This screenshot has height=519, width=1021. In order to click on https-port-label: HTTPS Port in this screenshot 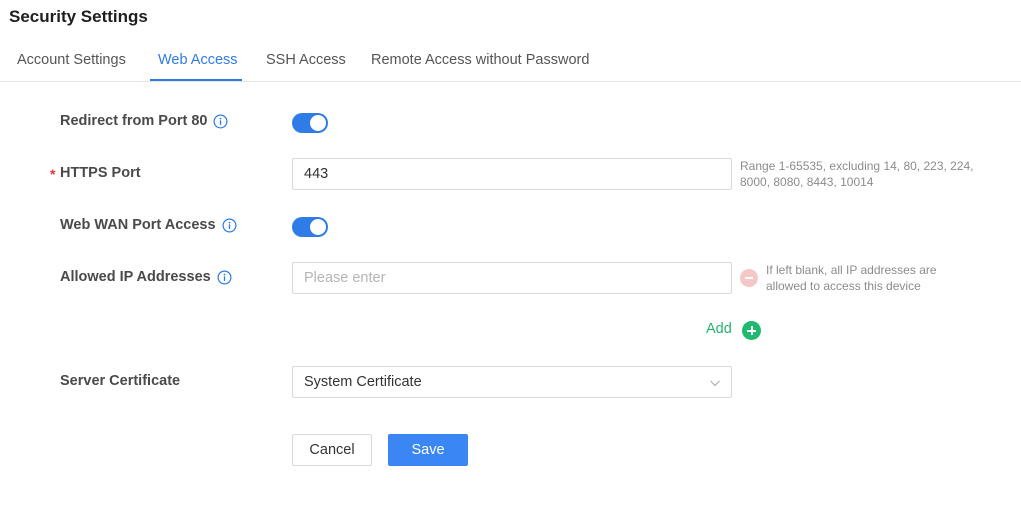, I will do `click(100, 173)`.